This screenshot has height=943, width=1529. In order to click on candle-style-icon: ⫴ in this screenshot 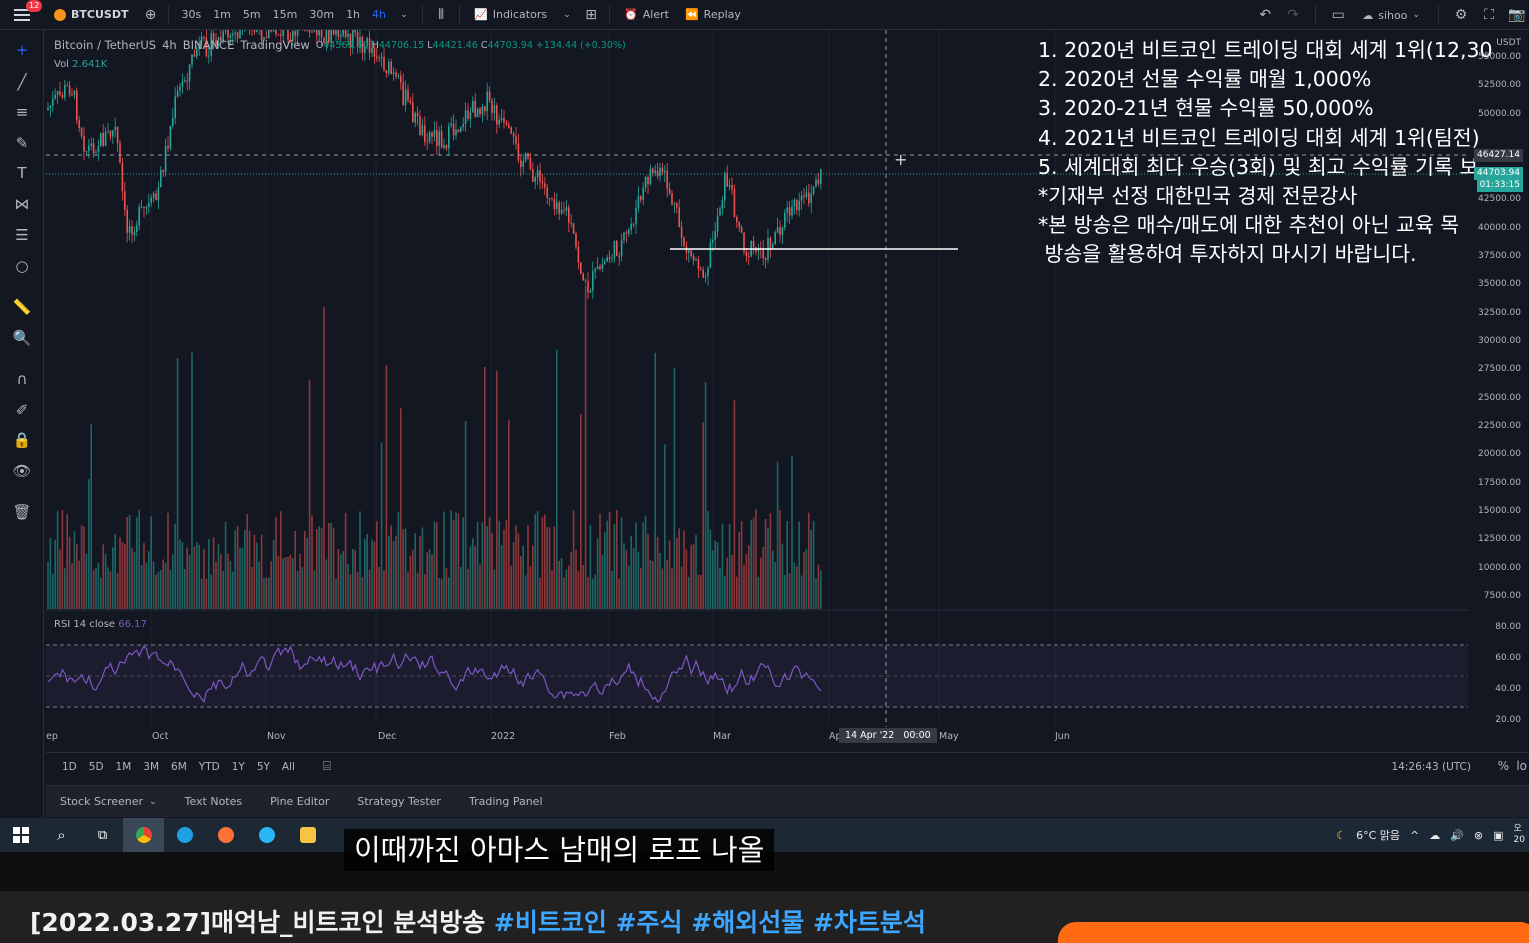, I will do `click(441, 15)`.